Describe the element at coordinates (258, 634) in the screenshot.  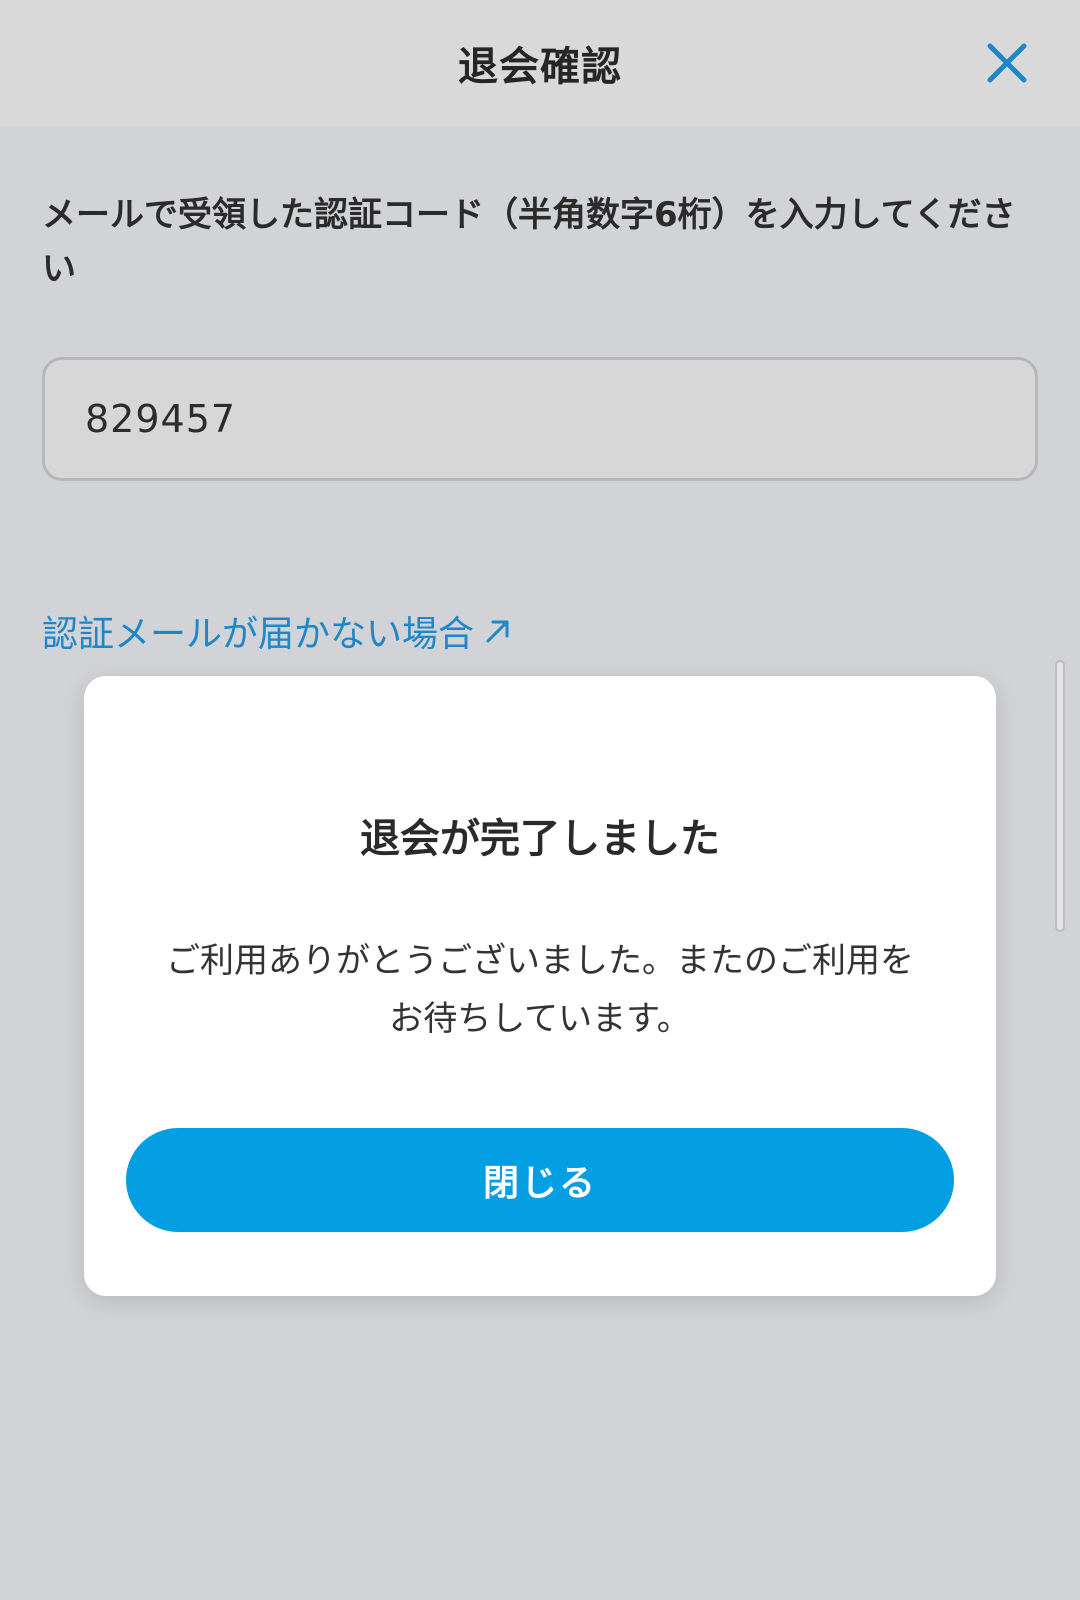
I see `email-not-received-link-label: 認証メールが届かない場合` at that location.